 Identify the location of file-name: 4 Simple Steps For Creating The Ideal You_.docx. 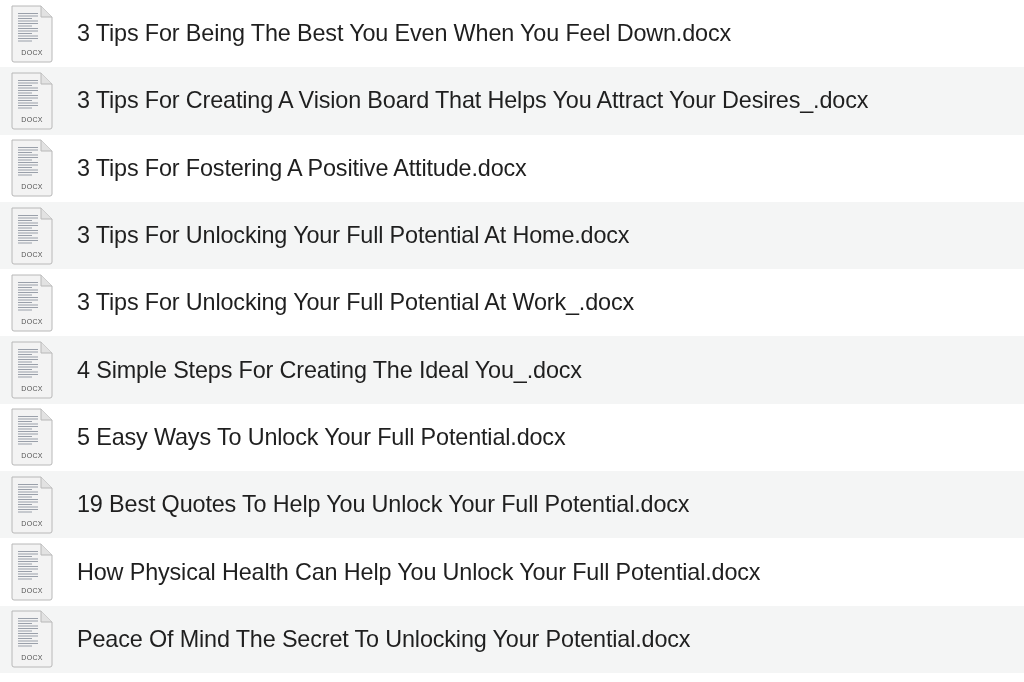
(329, 370).